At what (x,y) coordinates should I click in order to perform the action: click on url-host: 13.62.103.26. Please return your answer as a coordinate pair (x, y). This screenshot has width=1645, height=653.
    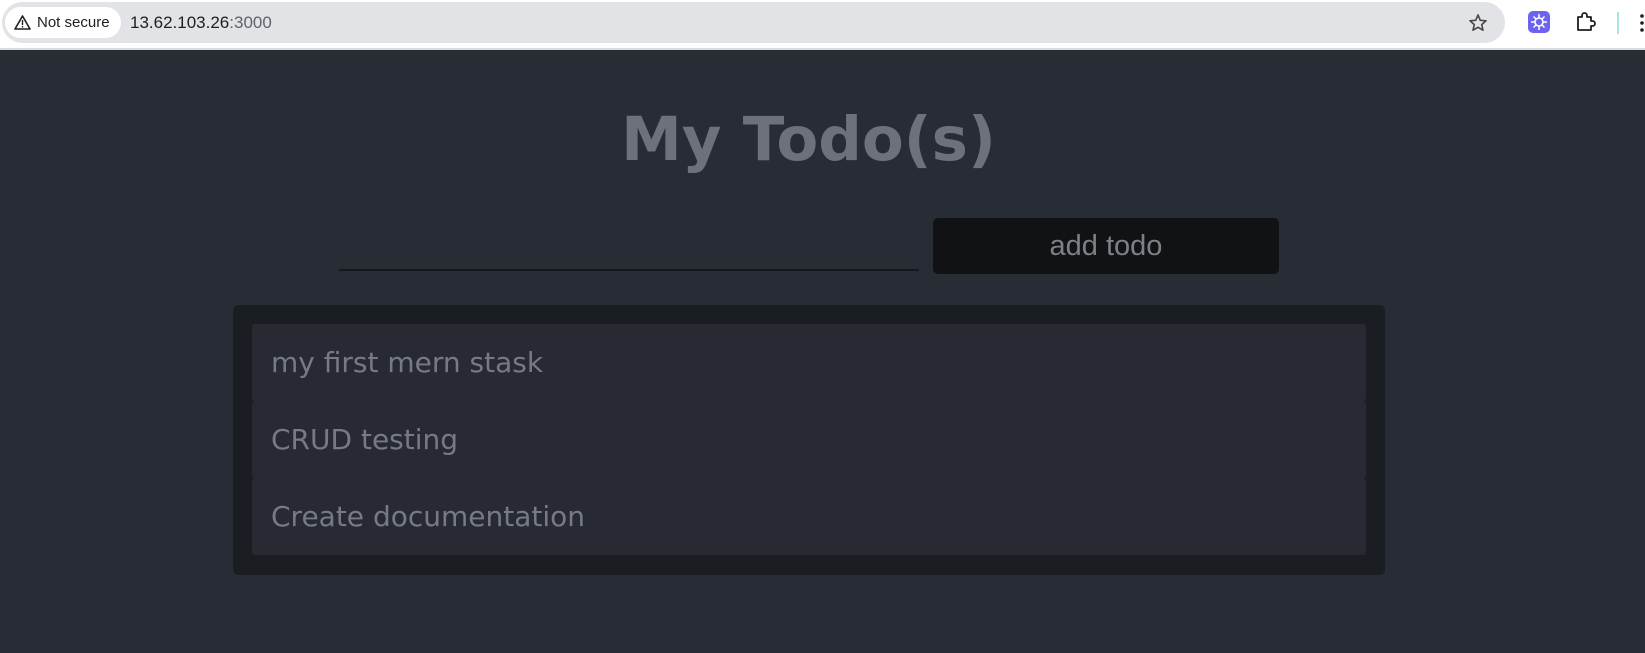
    Looking at the image, I should click on (180, 22).